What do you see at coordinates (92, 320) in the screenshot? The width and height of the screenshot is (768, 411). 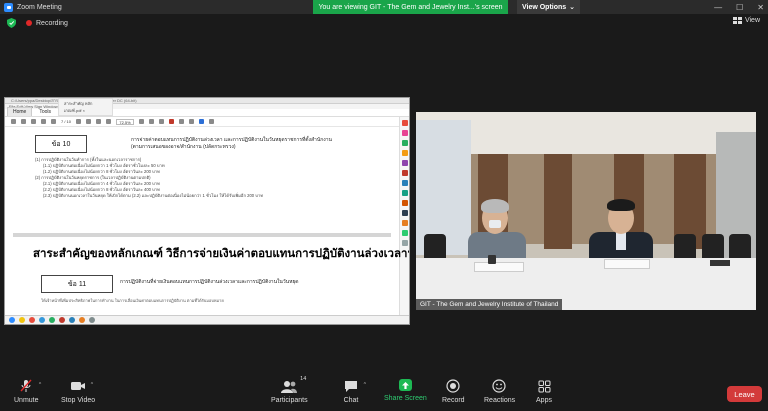 I see `zoom-taskbar-icon` at bounding box center [92, 320].